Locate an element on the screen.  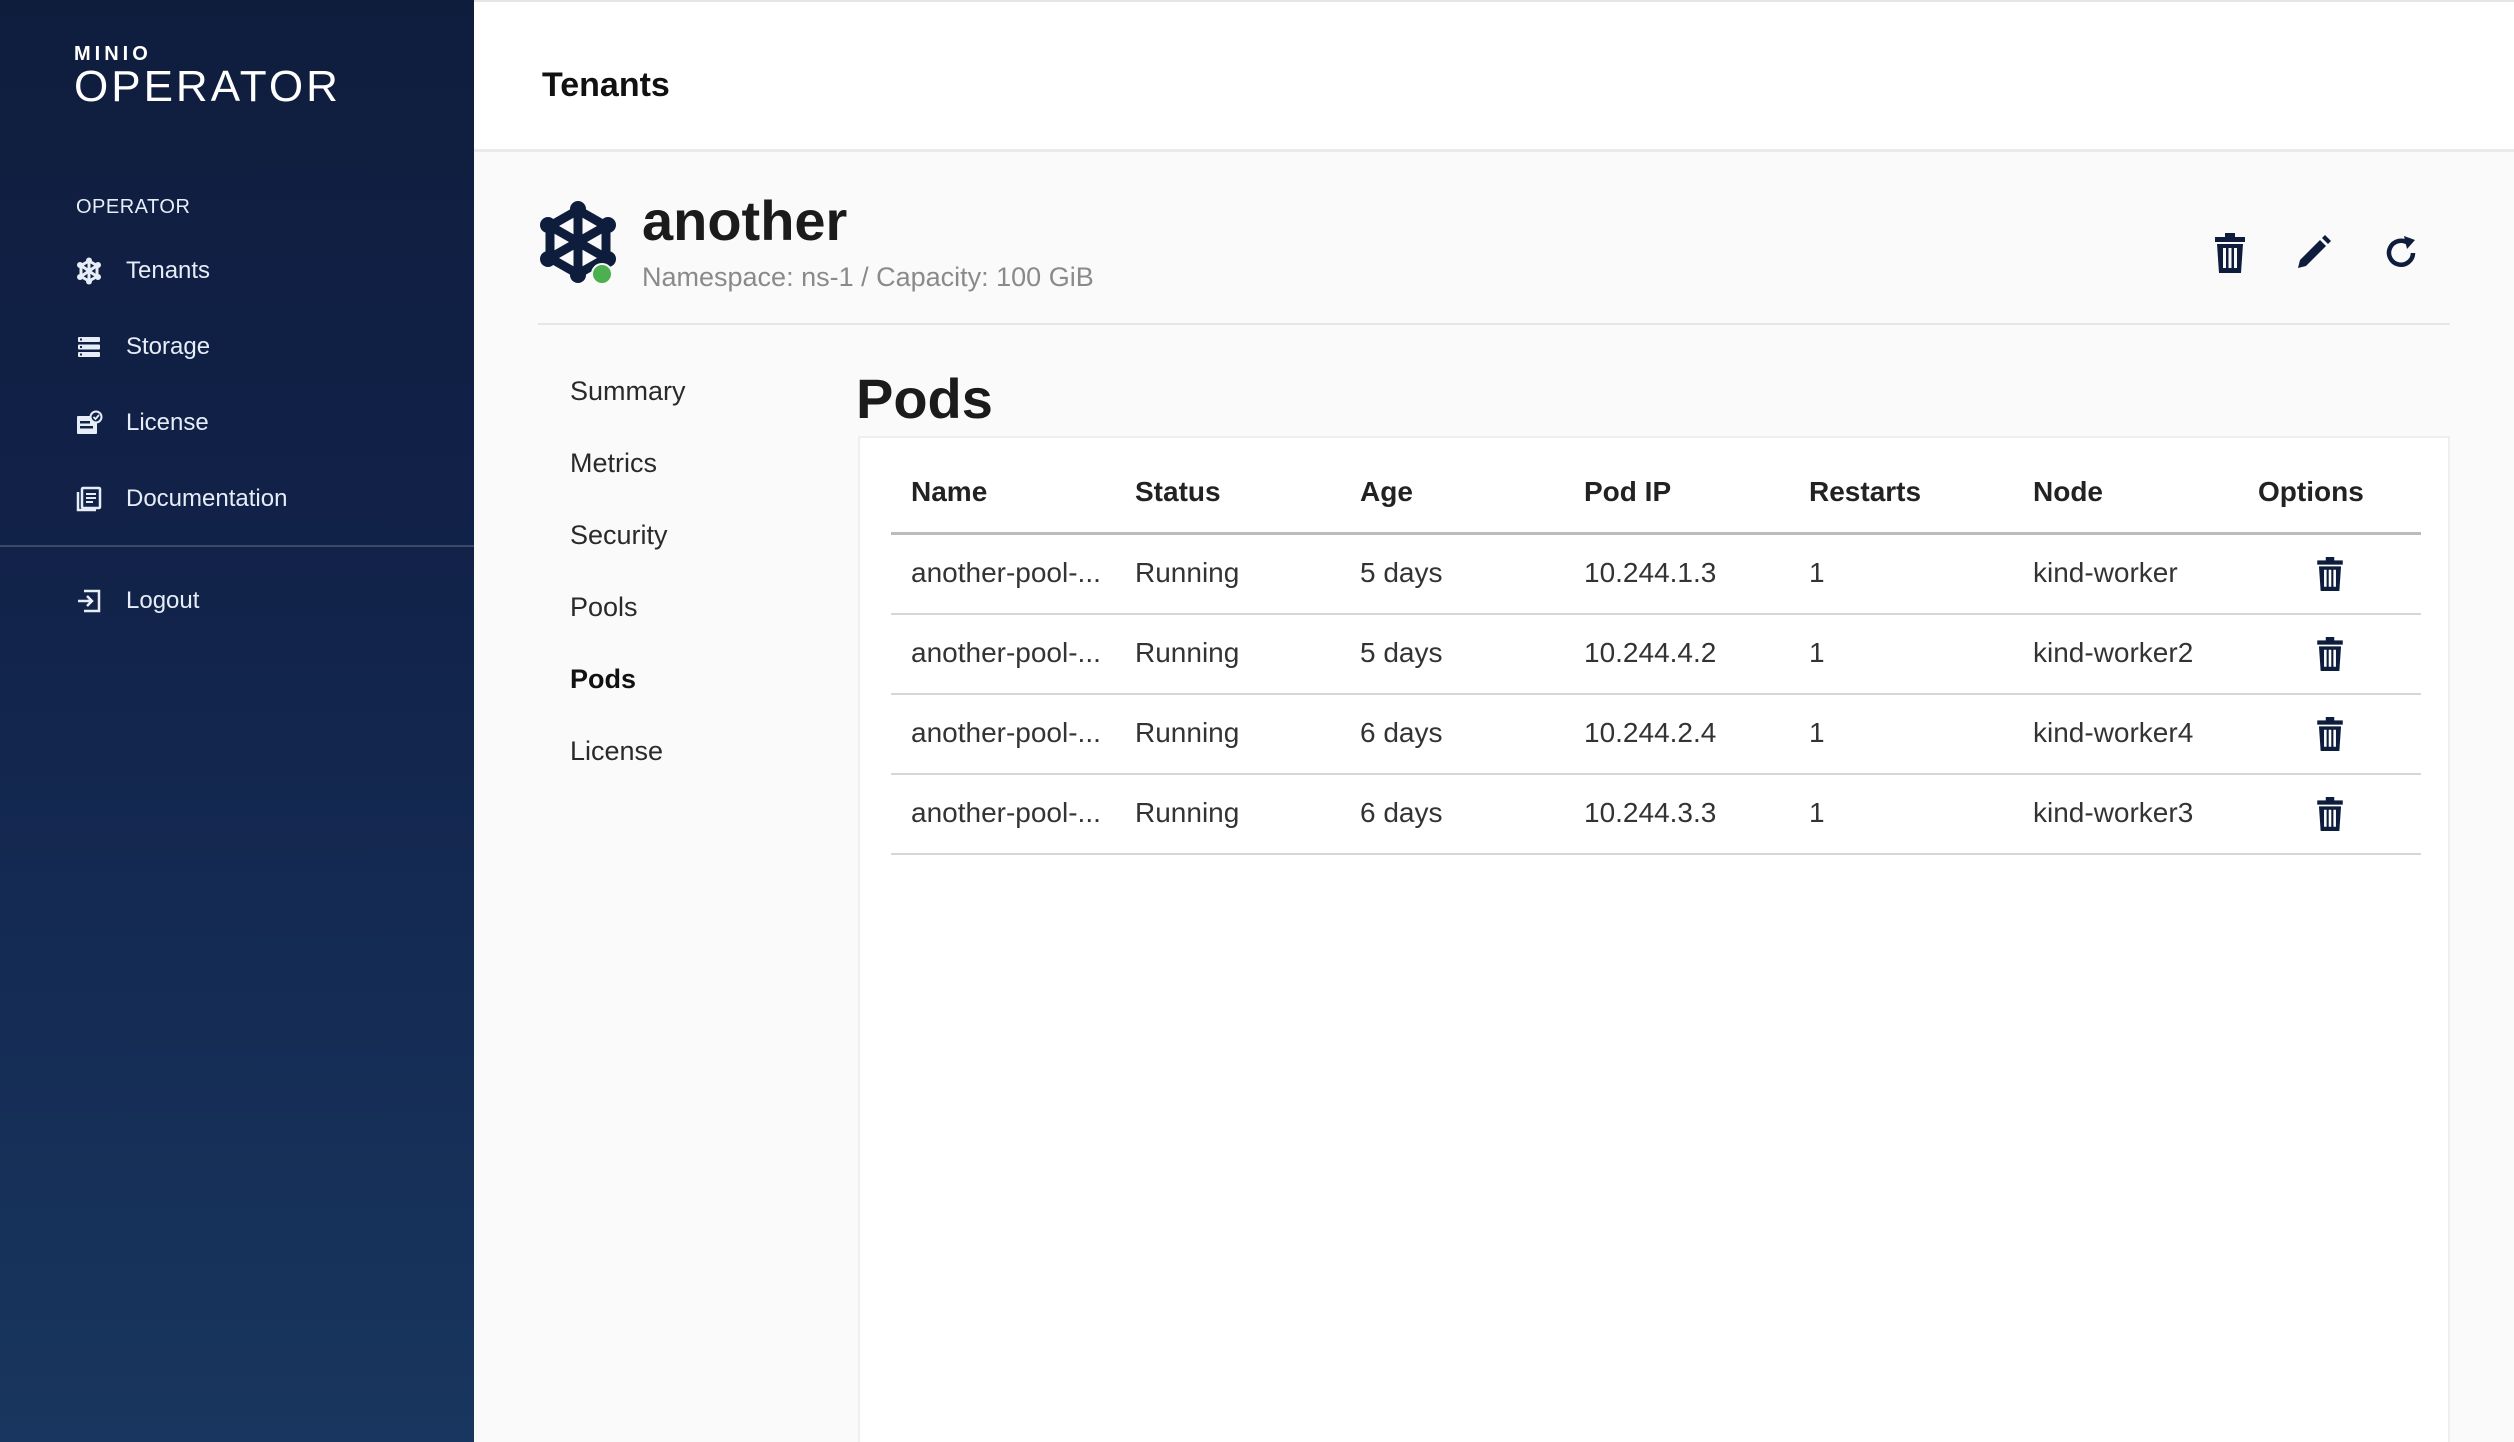
edit-tenant-button is located at coordinates (2313, 253).